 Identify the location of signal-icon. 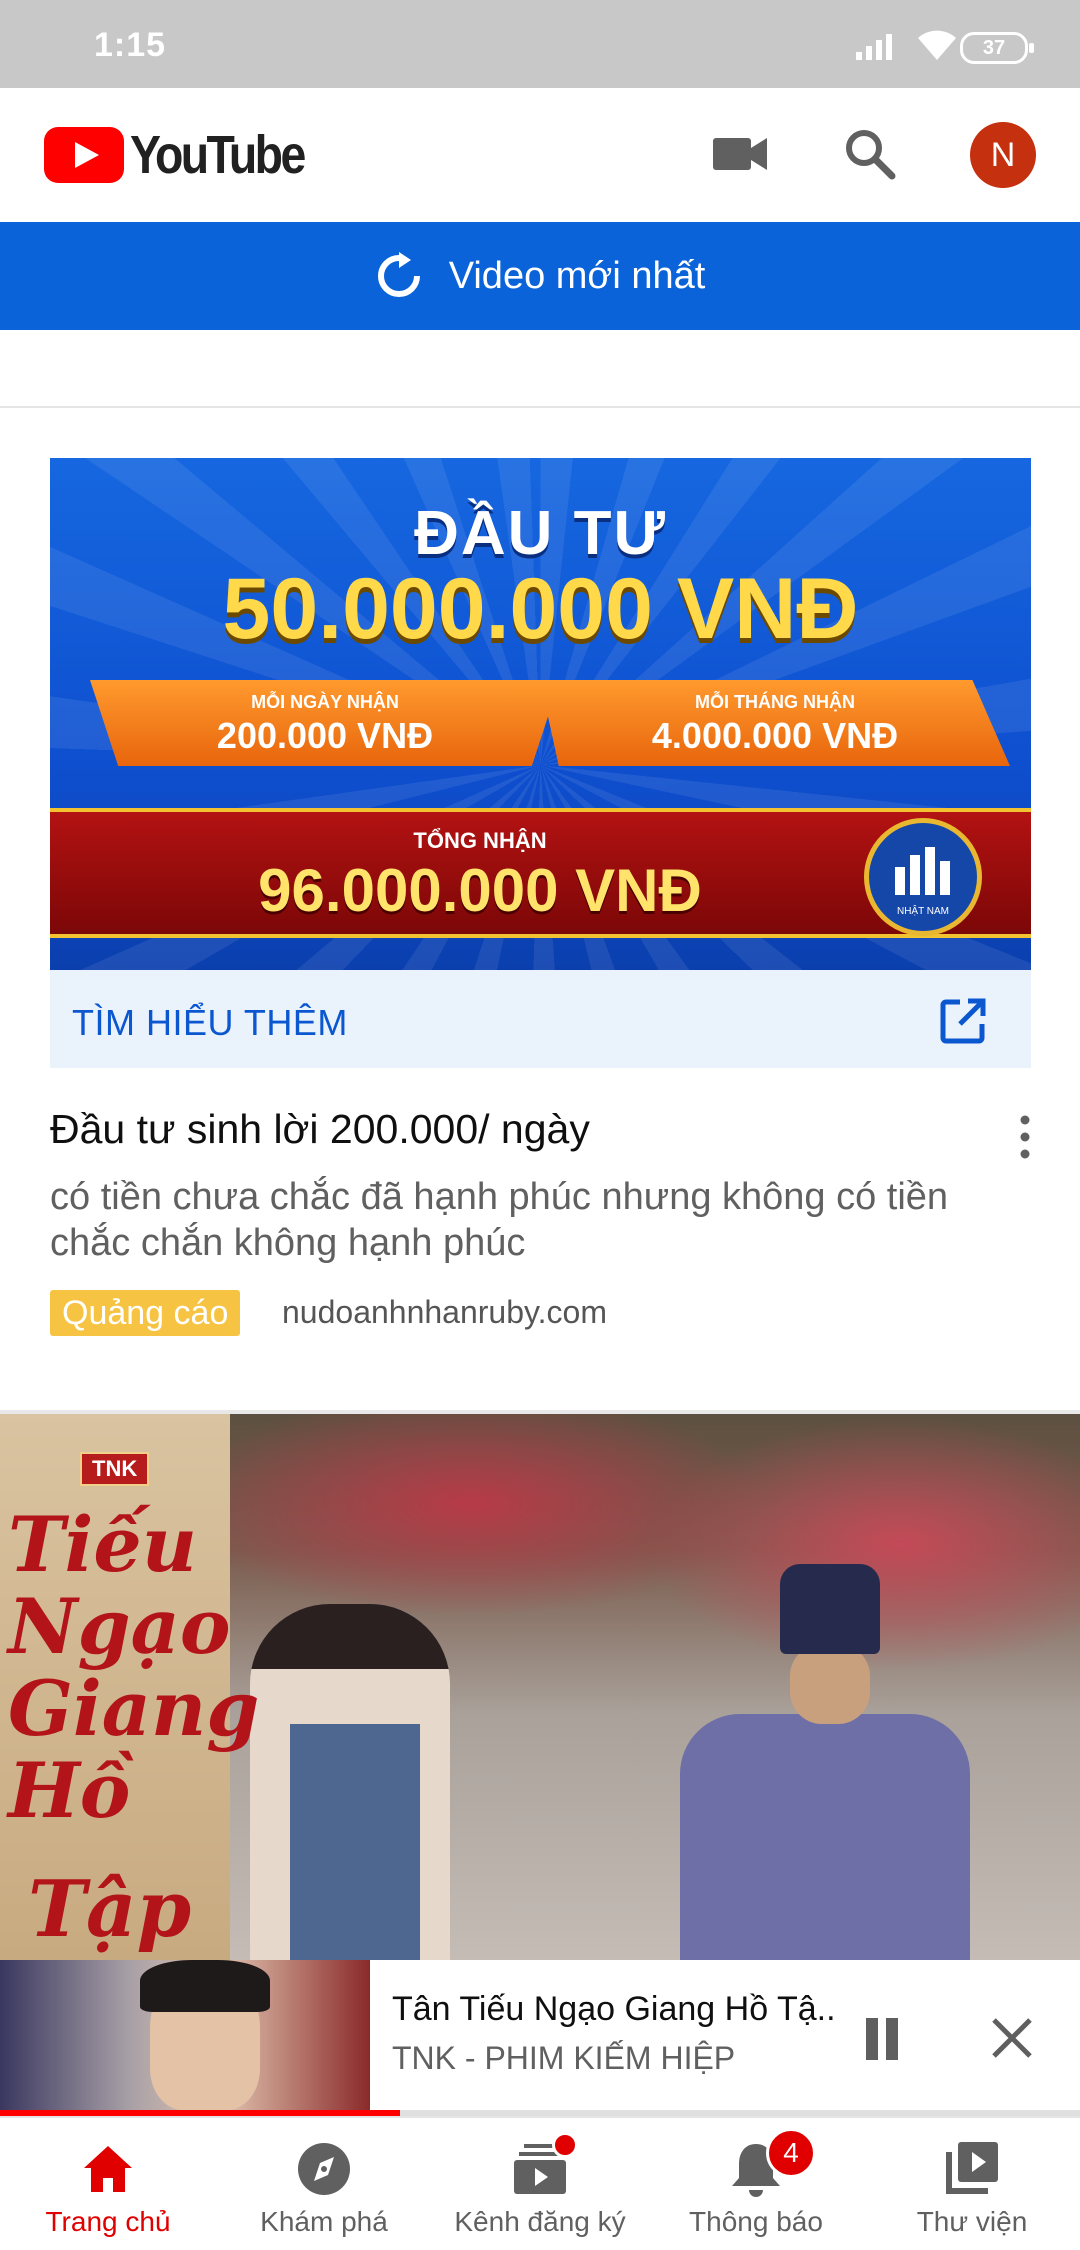
(874, 47).